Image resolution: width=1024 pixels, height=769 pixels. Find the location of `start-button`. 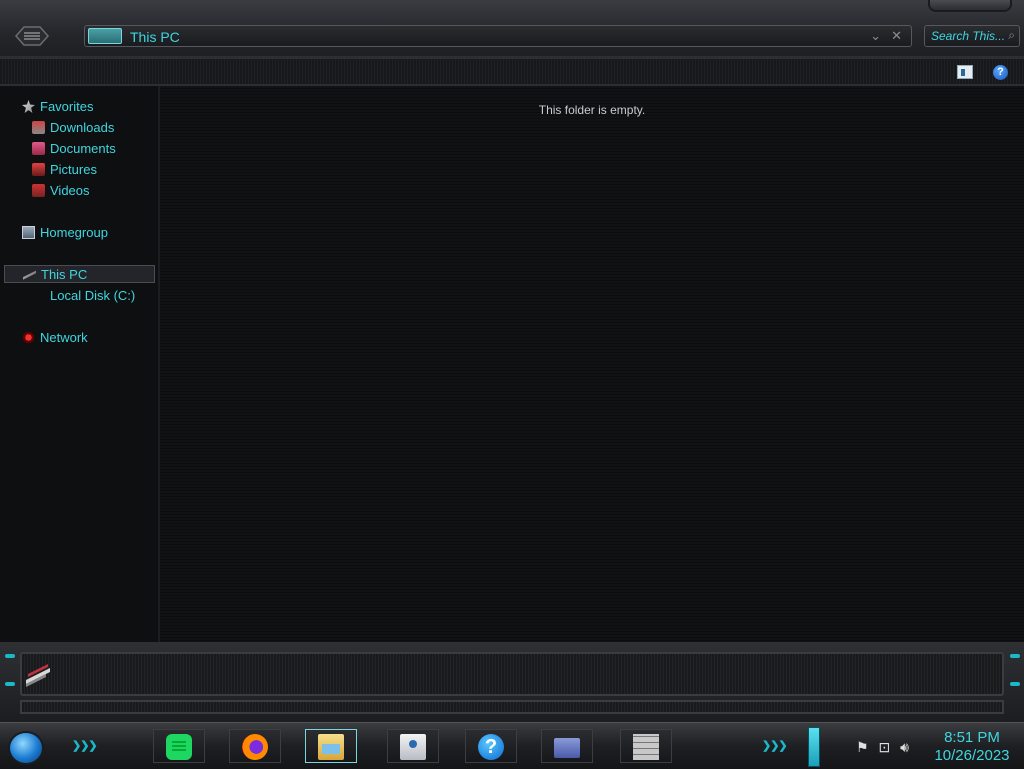

start-button is located at coordinates (26, 748).